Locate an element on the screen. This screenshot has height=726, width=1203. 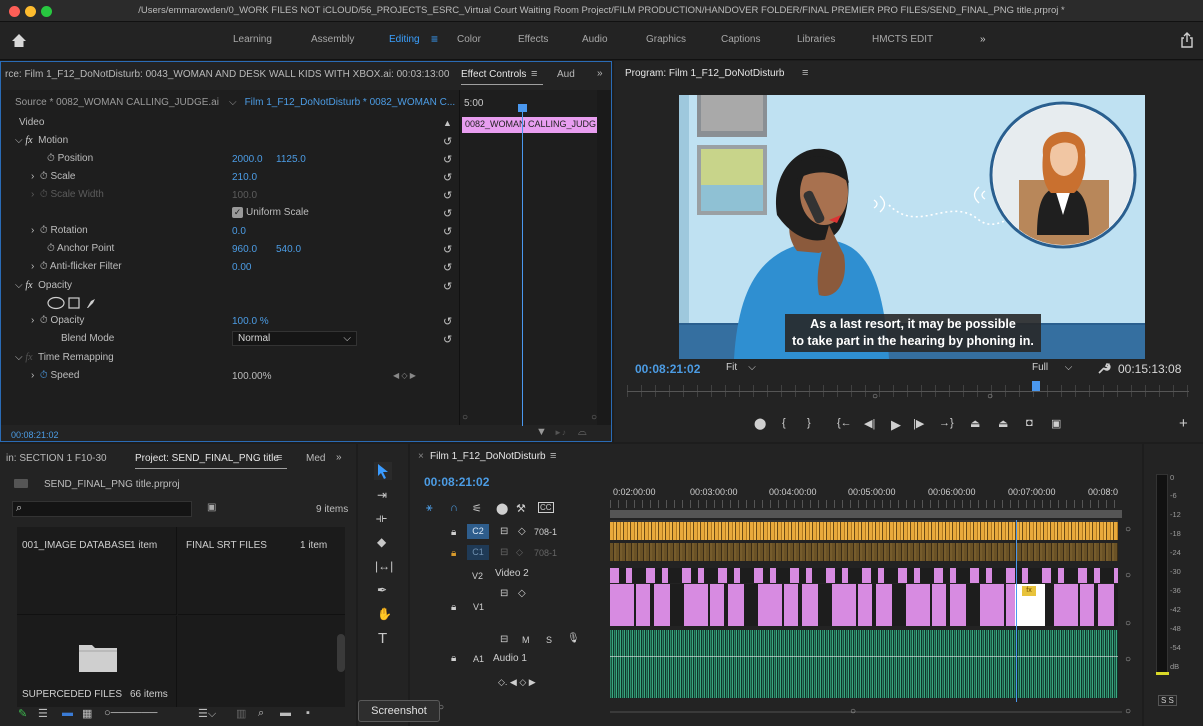
workspace-audio: Audio is located at coordinates (595, 39).